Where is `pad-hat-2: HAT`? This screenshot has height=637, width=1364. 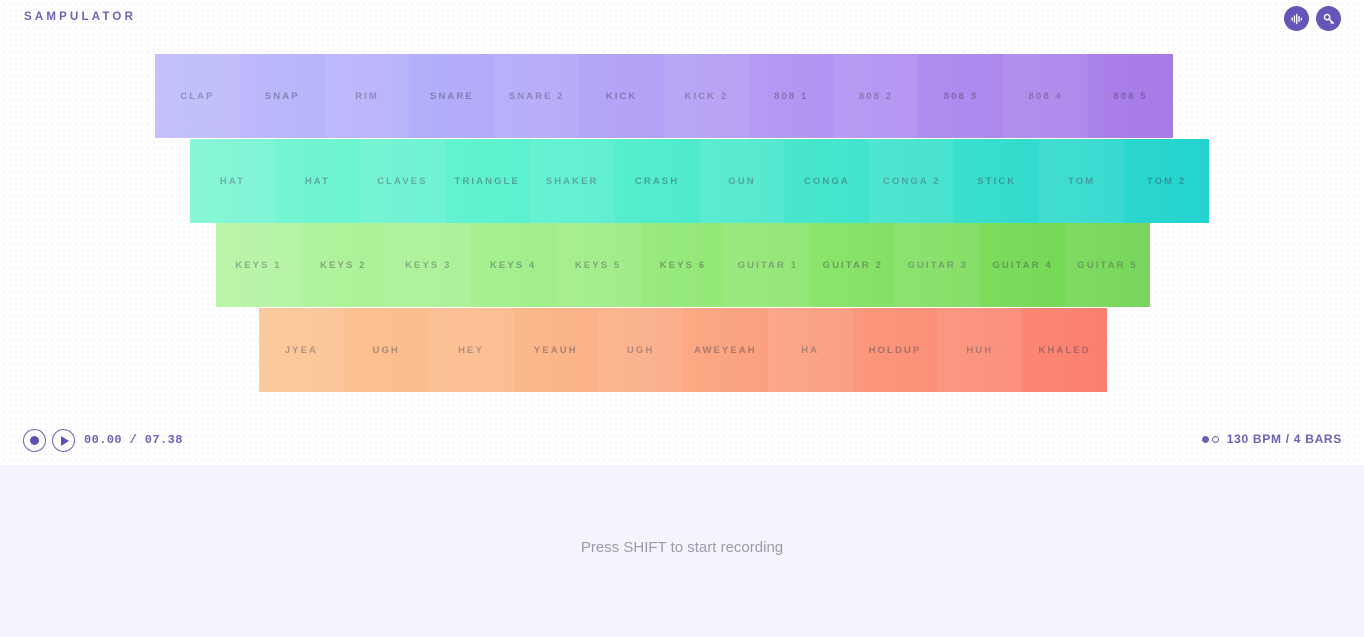 pad-hat-2: HAT is located at coordinates (317, 181).